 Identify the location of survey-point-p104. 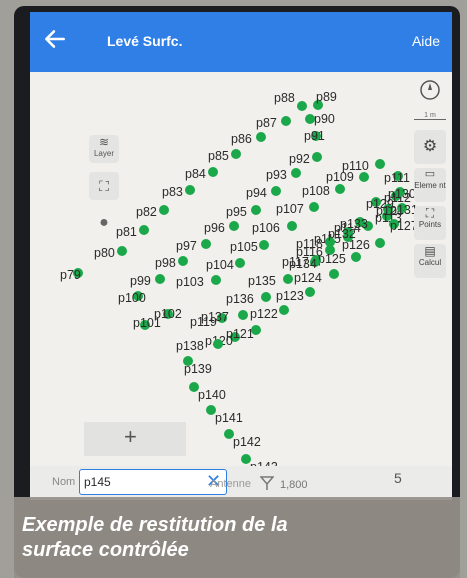
(240, 263).